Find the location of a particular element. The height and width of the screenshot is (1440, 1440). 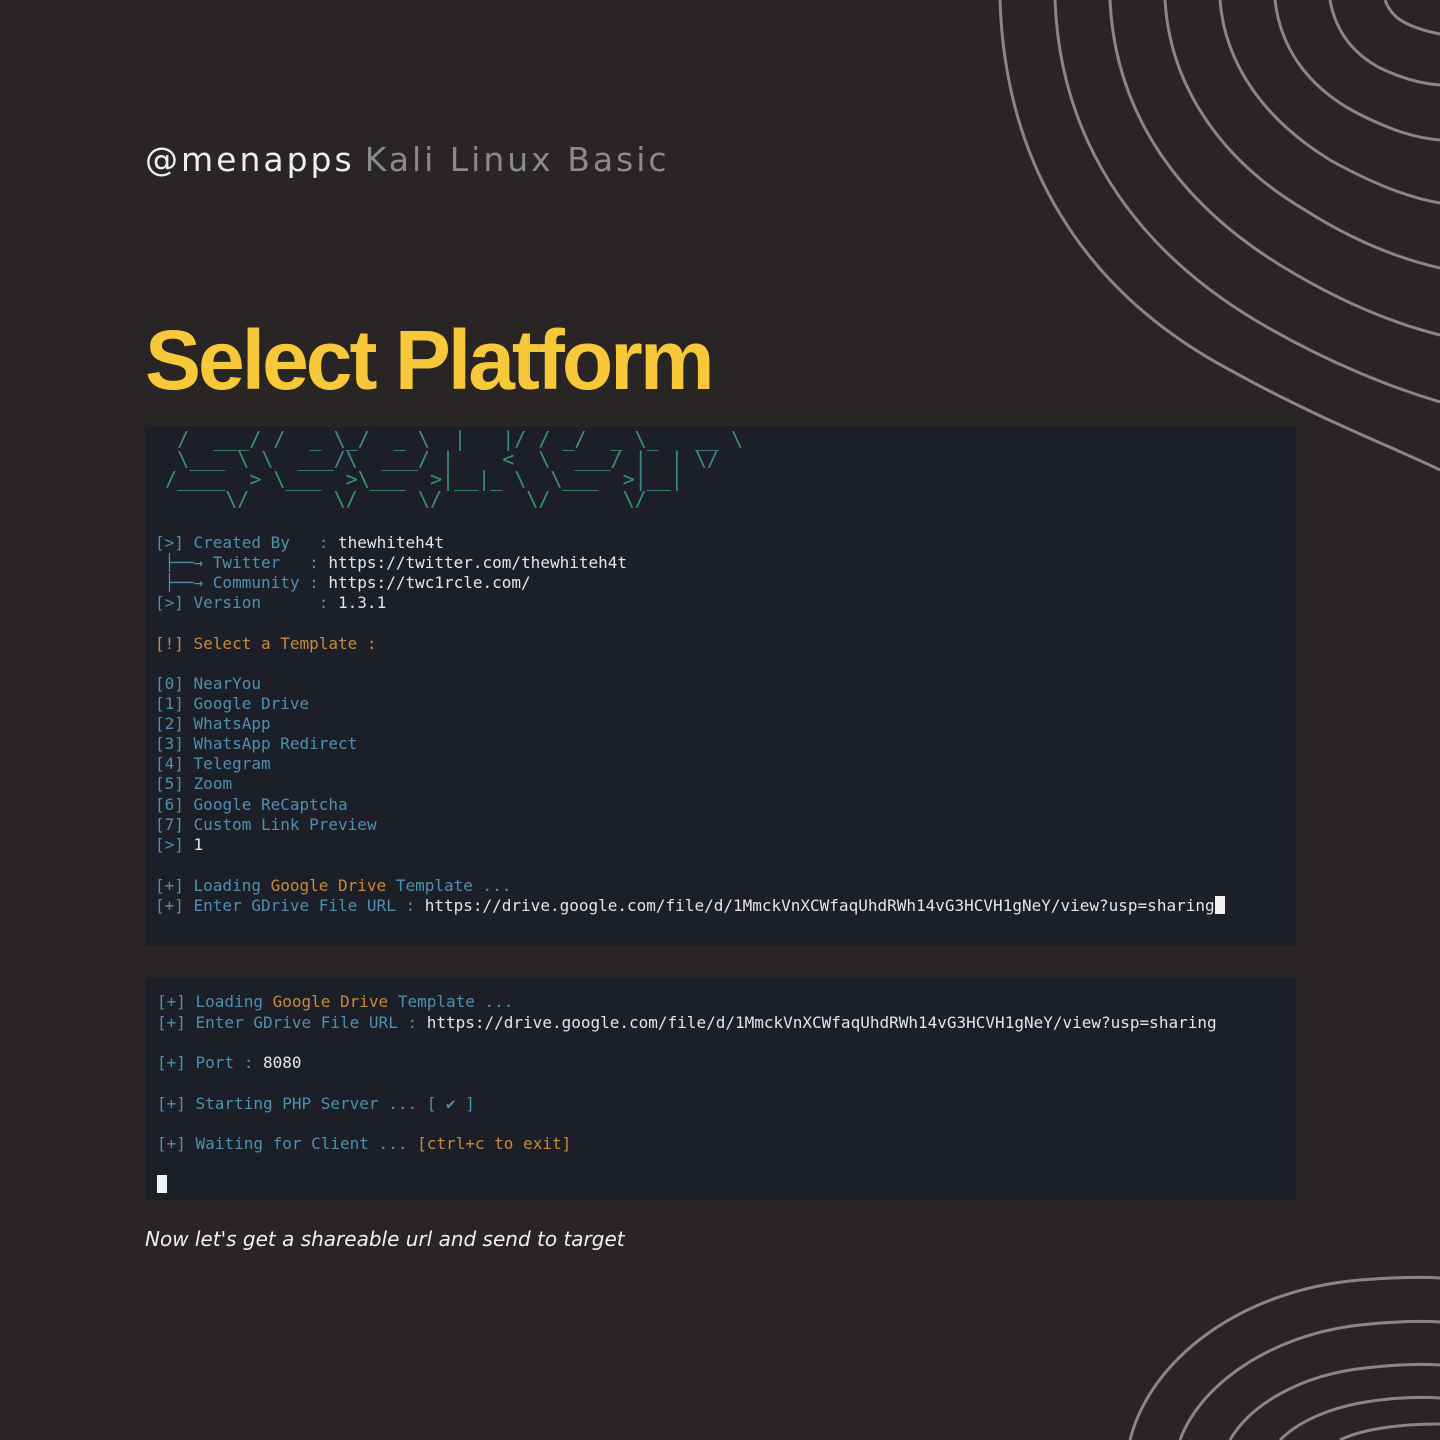

info-line-created-by: [>] Created By : thewhiteh4t is located at coordinates (299, 542).